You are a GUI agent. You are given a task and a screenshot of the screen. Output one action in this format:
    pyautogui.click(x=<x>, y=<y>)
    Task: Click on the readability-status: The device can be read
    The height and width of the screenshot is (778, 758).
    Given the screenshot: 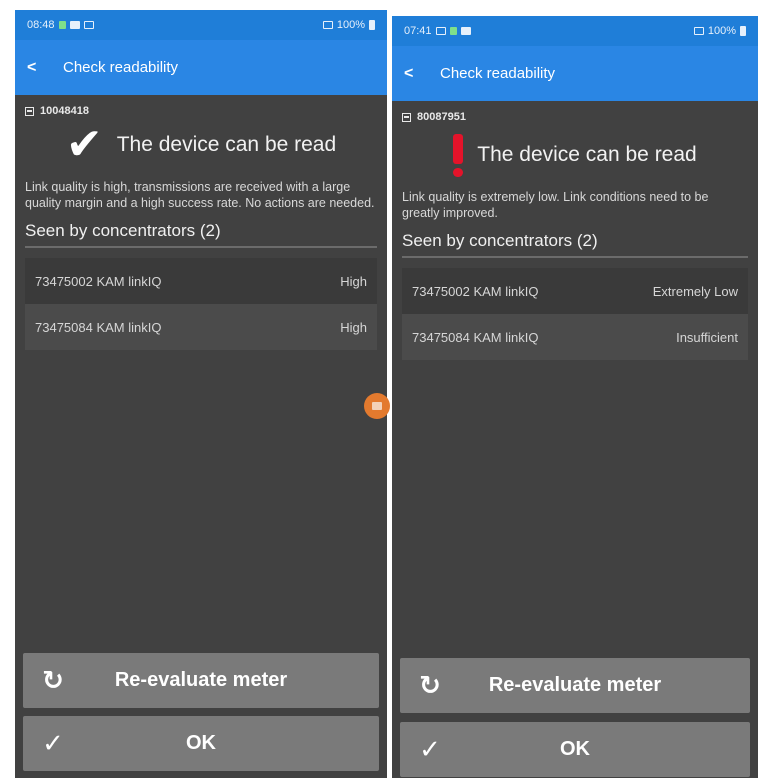 What is the action you would take?
    pyautogui.click(x=575, y=155)
    